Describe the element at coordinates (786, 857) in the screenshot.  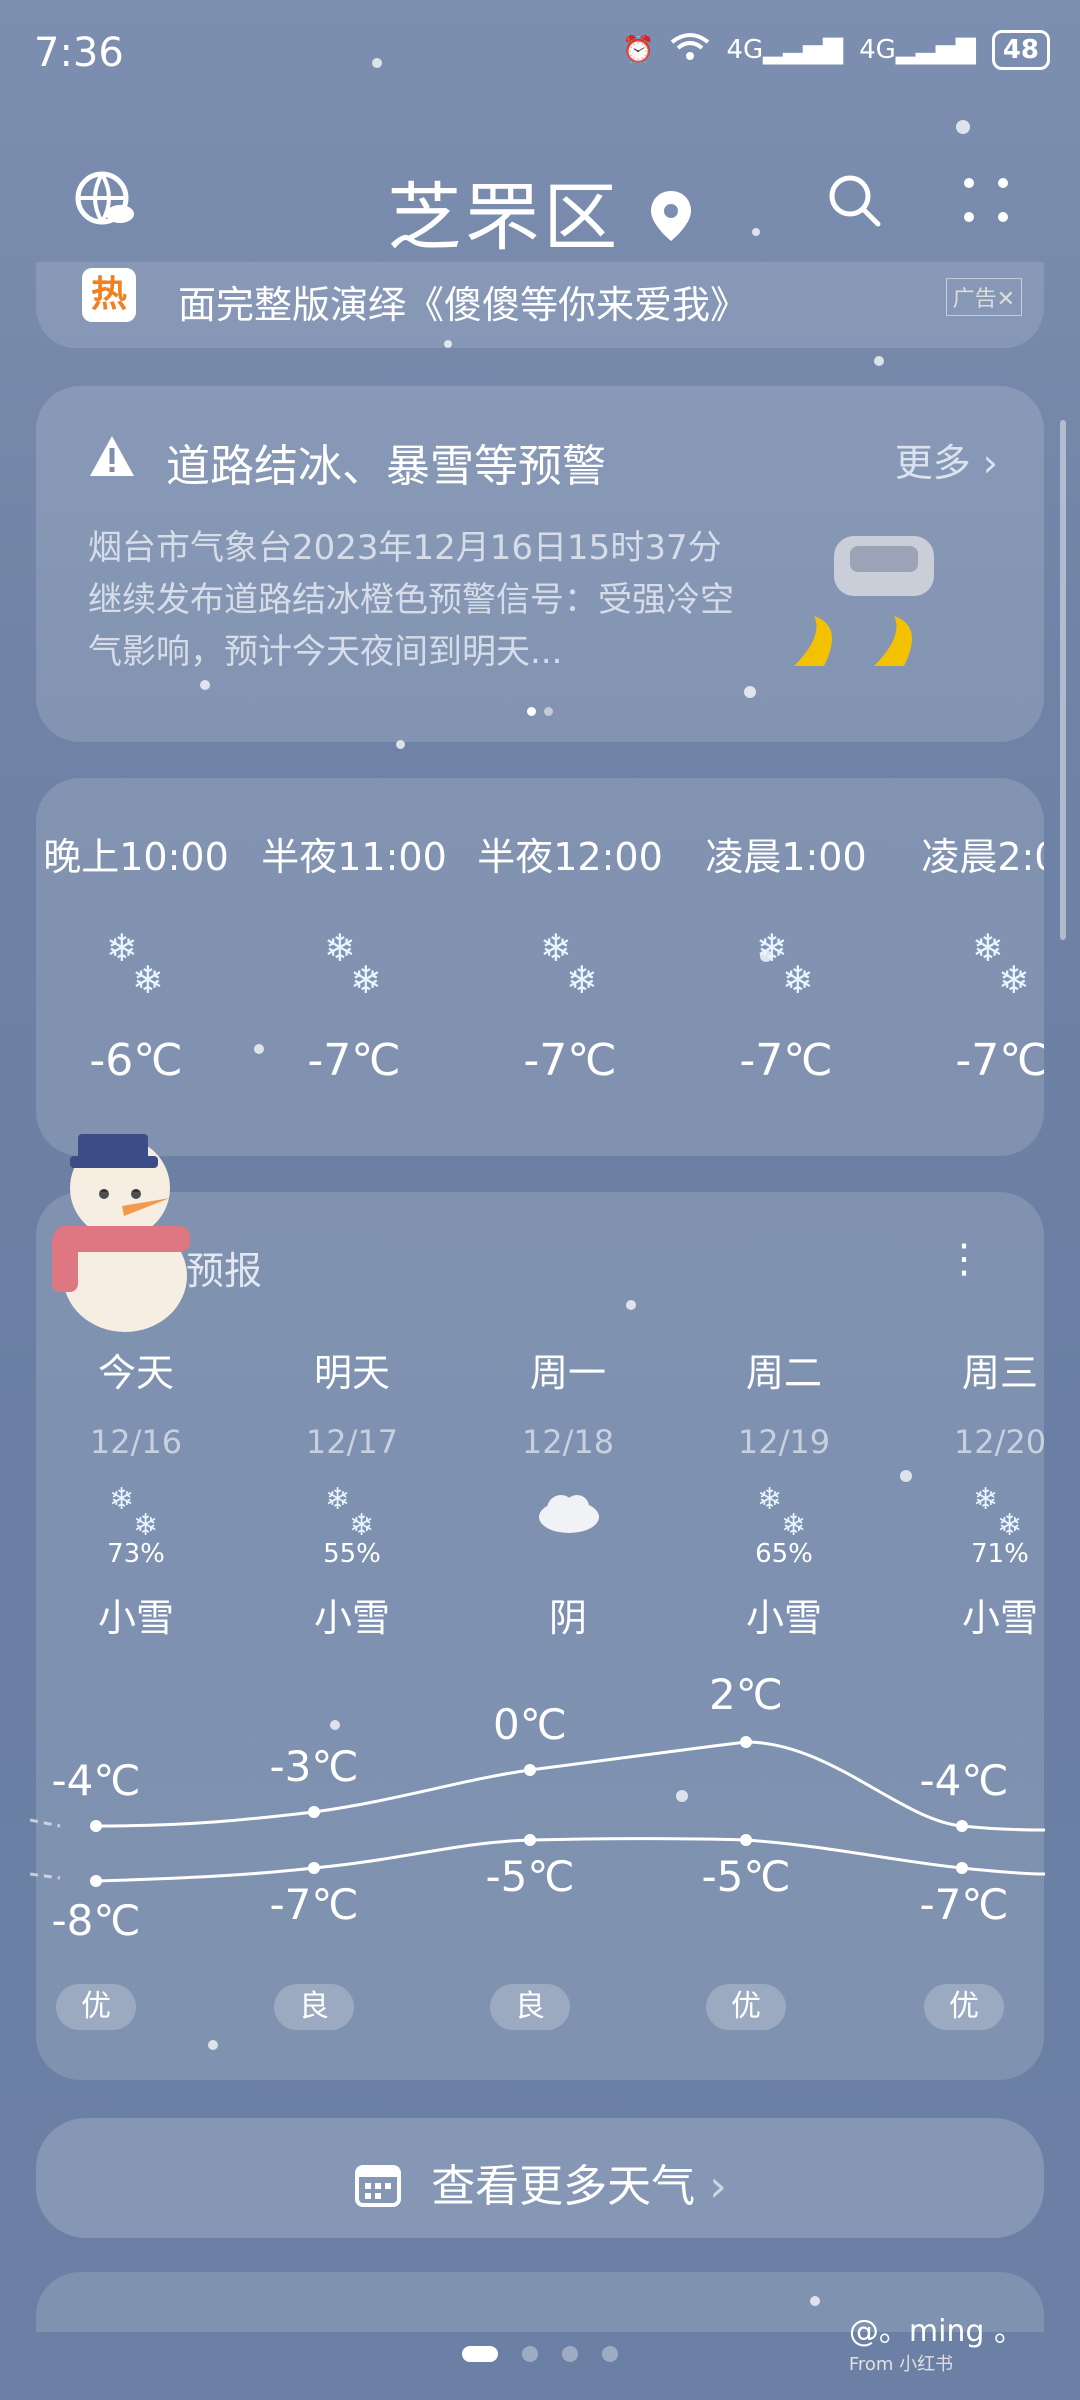
I see `hour-time: 凌晨1:00` at that location.